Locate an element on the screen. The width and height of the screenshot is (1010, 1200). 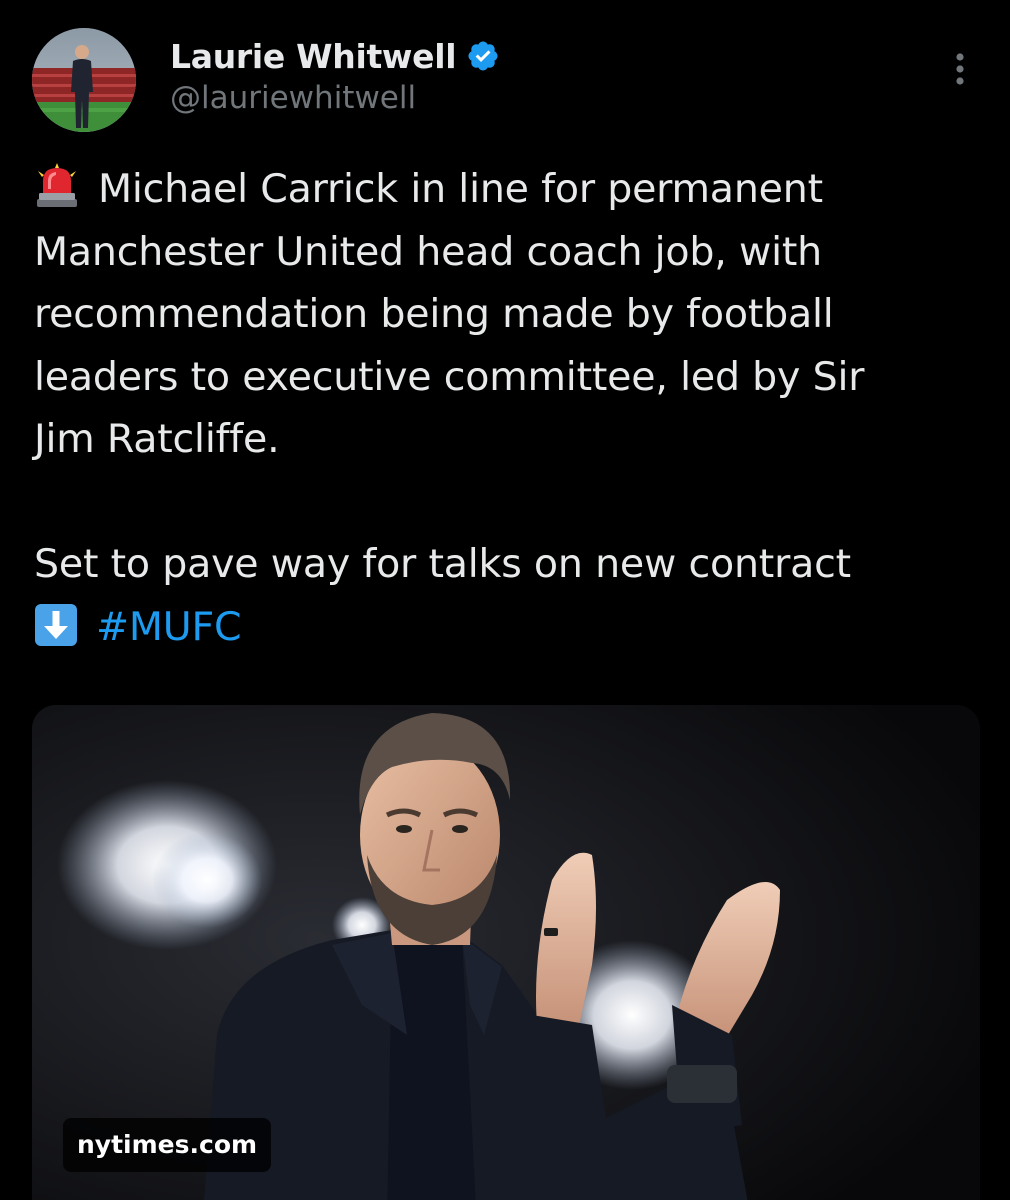
link-source-badge: nytimes.com is located at coordinates (167, 1145).